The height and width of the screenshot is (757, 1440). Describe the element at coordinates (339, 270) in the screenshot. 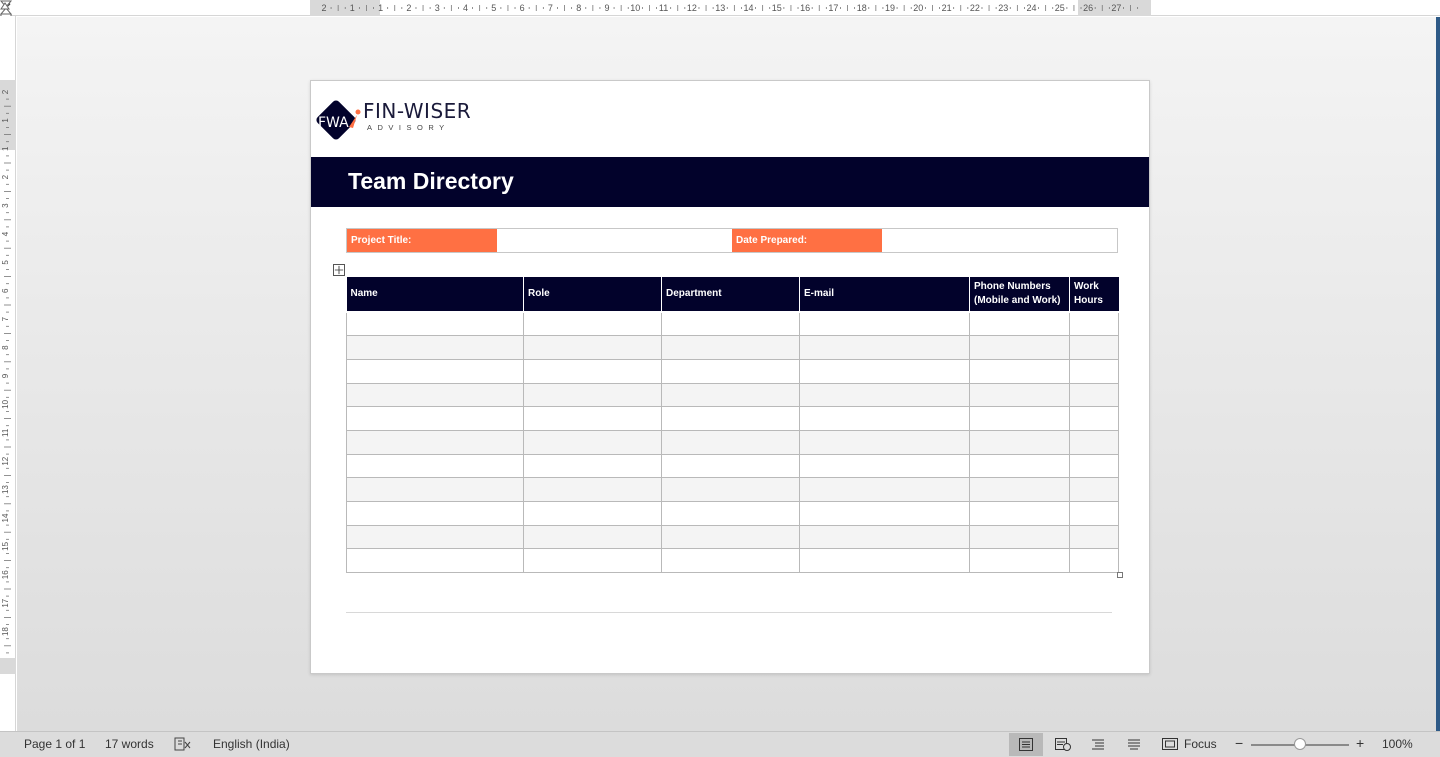

I see `table-move-handle-icon` at that location.